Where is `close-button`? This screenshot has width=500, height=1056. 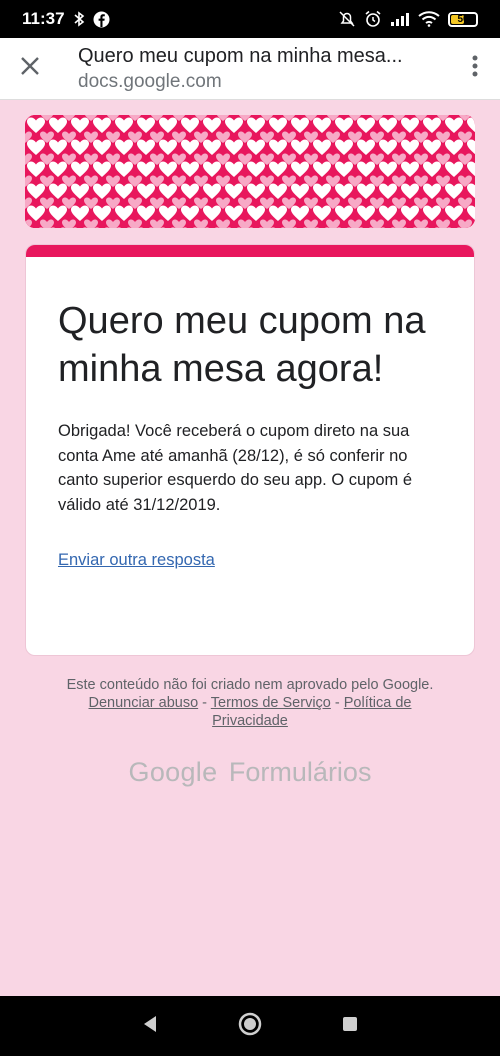
close-button is located at coordinates (30, 69).